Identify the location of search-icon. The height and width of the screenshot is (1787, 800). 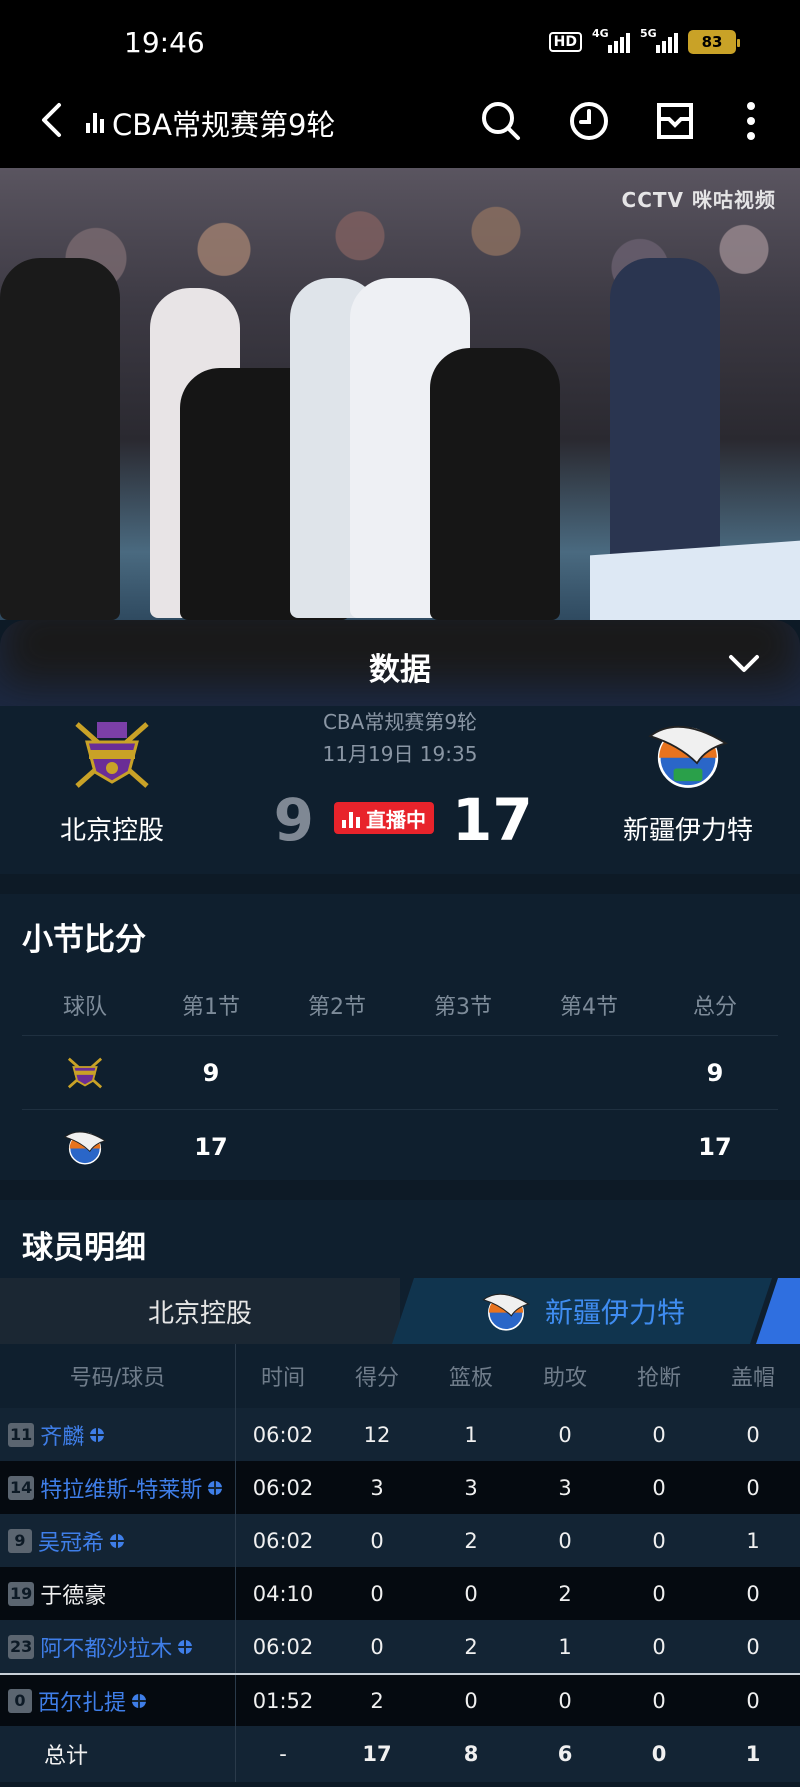
(501, 121).